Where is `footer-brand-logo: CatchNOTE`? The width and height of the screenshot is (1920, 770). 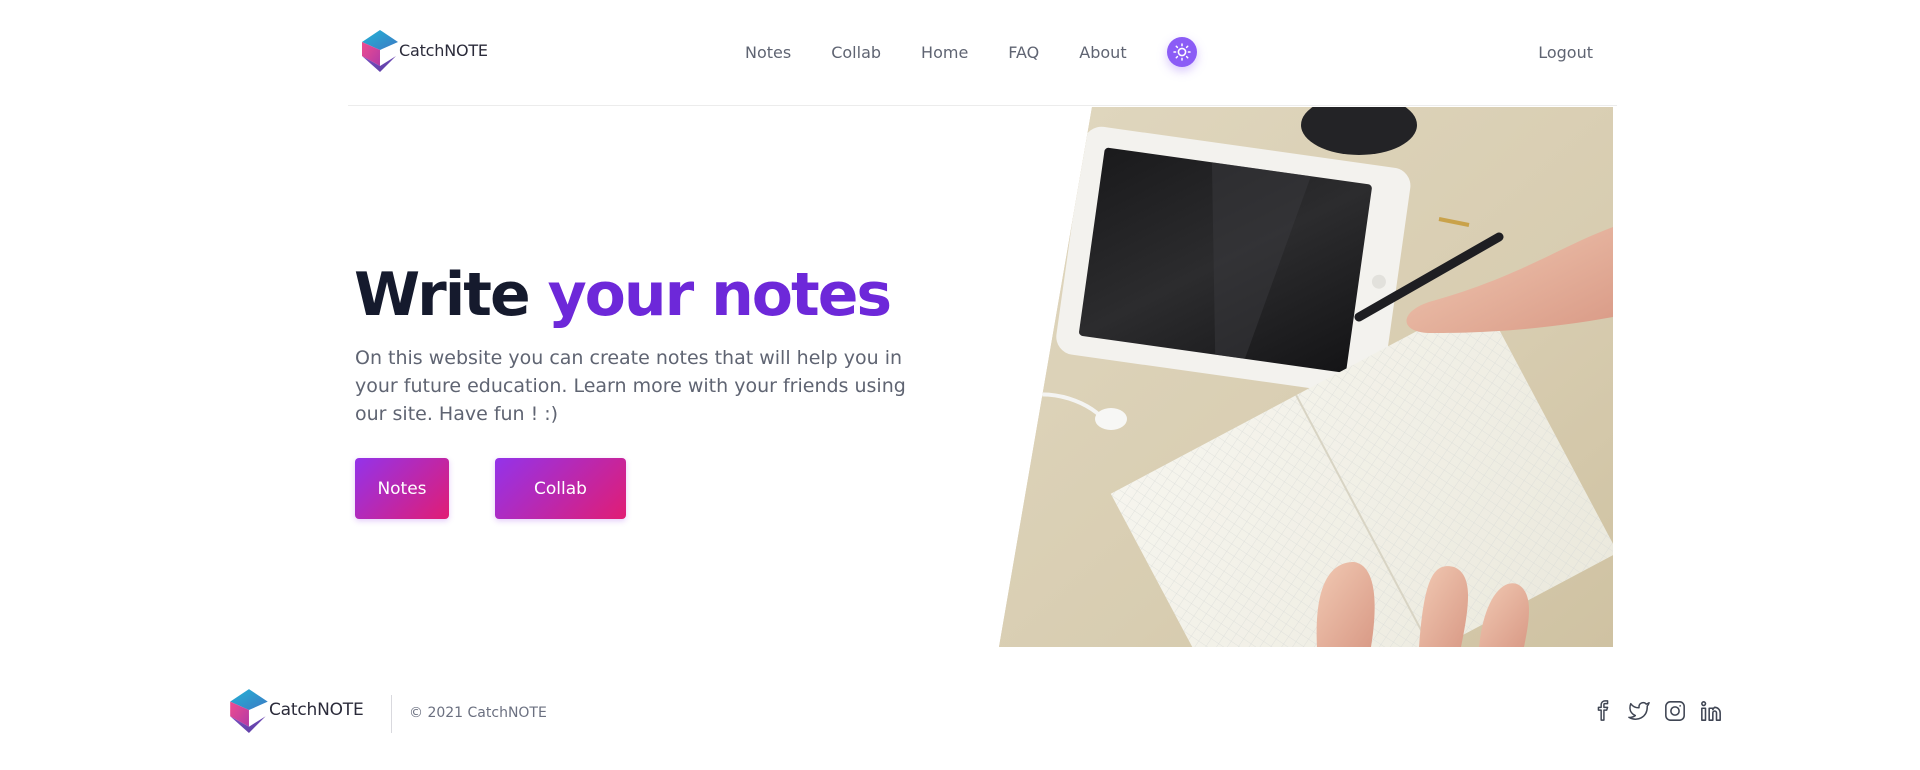
footer-brand-logo: CatchNOTE is located at coordinates (295, 710).